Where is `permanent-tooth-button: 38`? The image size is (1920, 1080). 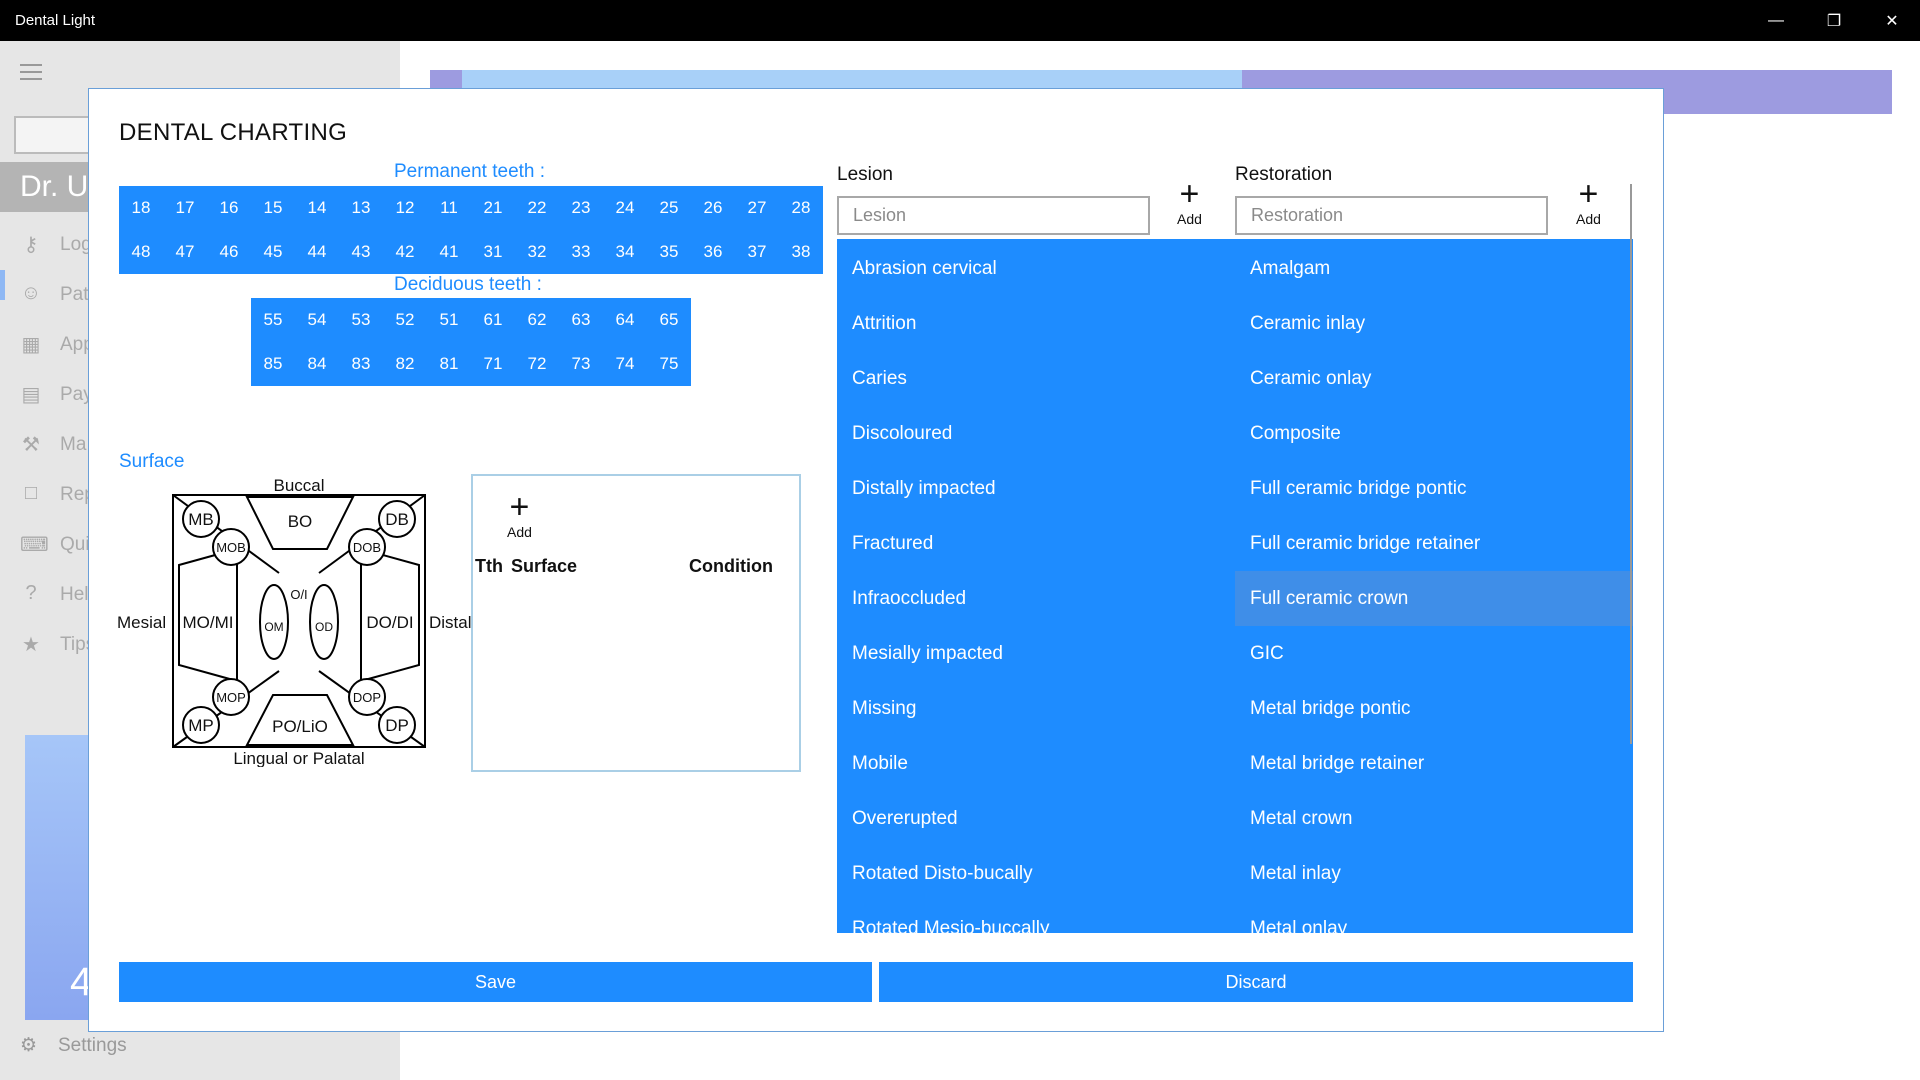 permanent-tooth-button: 38 is located at coordinates (801, 252).